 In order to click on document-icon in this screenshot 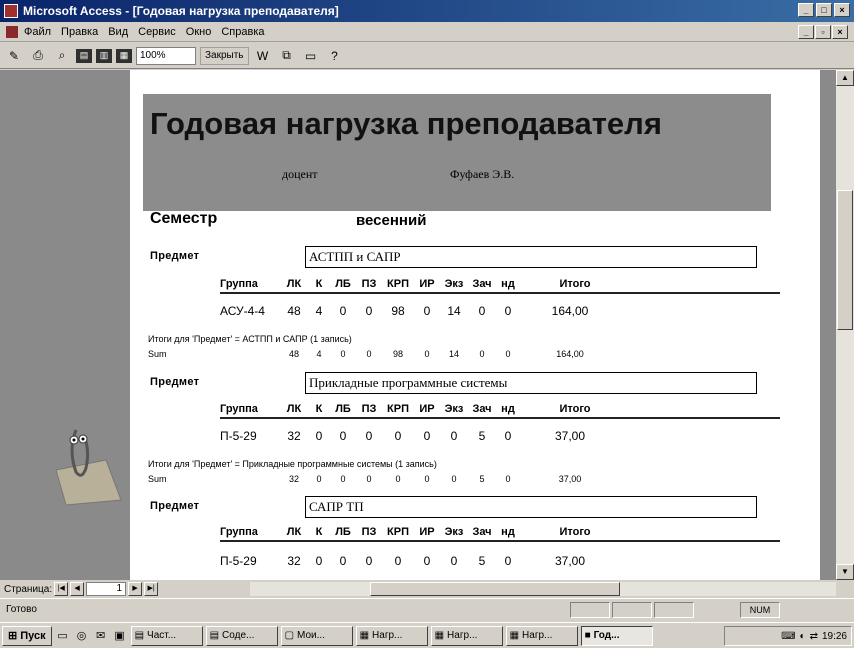, I will do `click(12, 31)`.